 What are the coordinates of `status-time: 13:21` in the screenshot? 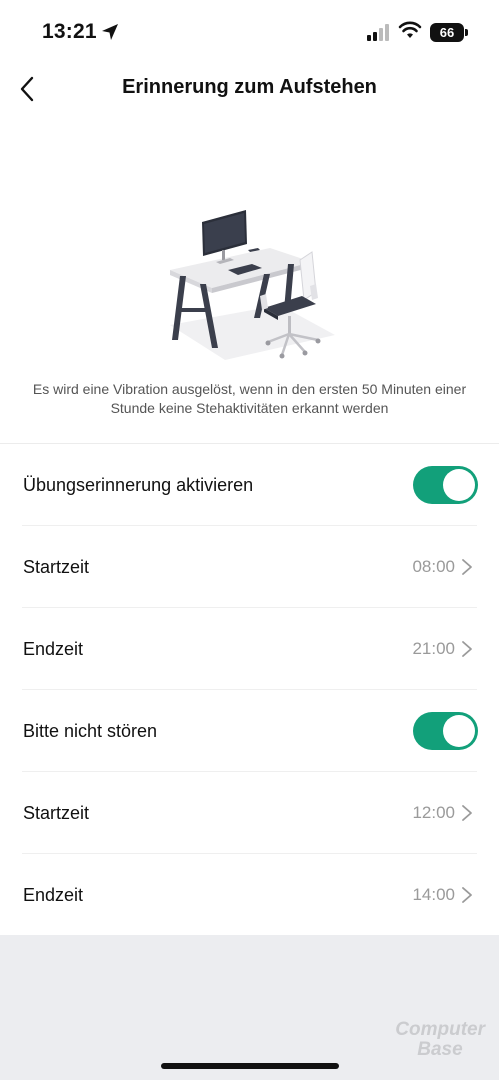 It's located at (69, 31).